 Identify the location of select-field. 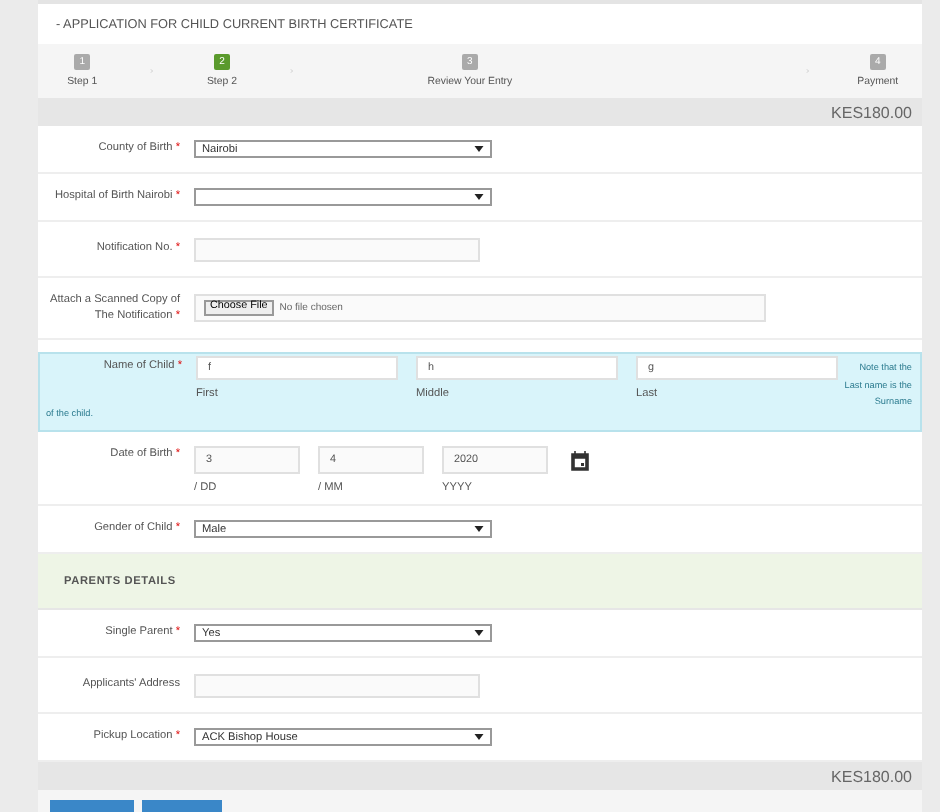
(343, 197).